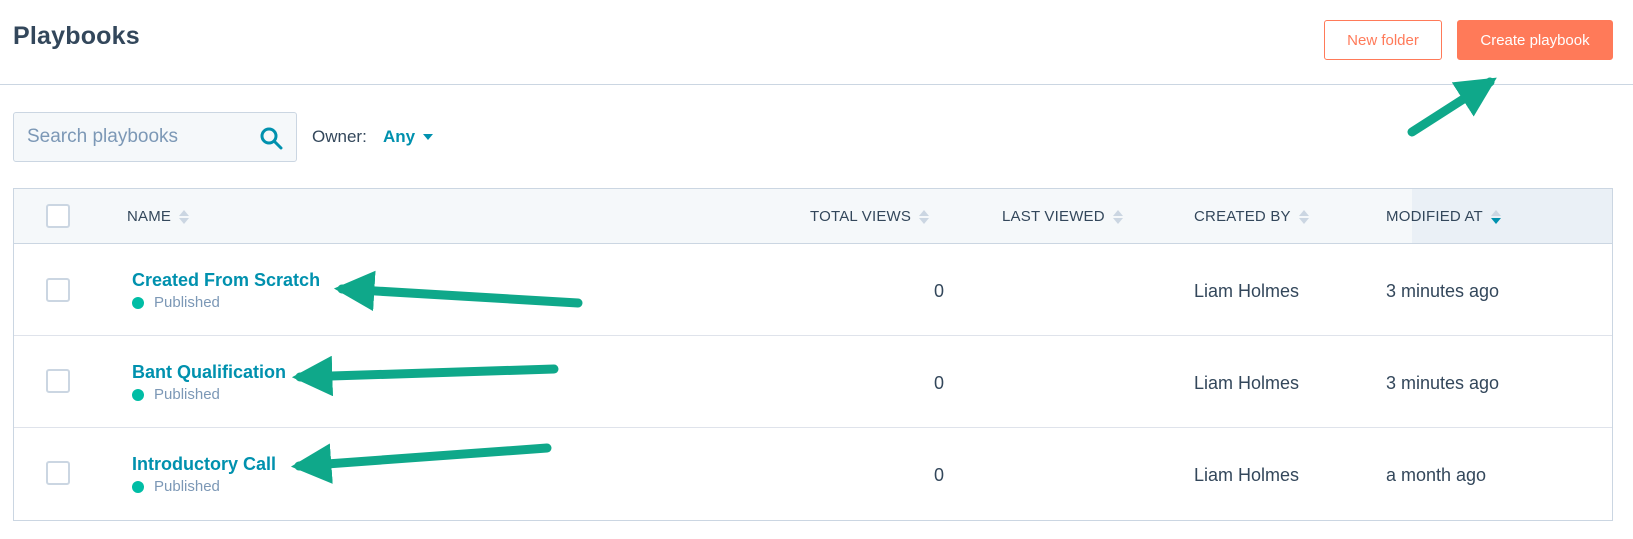  Describe the element at coordinates (1242, 216) in the screenshot. I see `column-header-created-by-label: CREATED BY` at that location.